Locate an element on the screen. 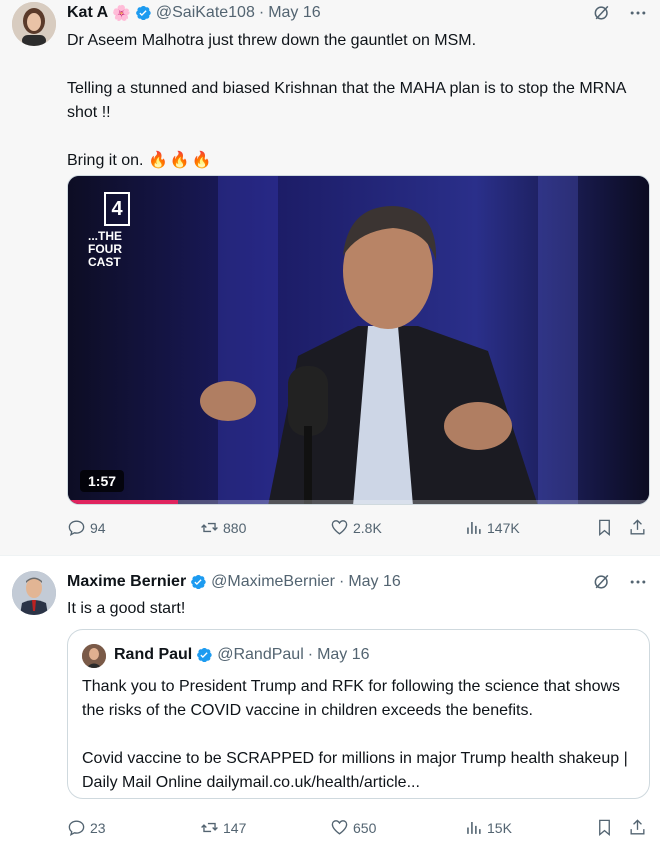 The width and height of the screenshot is (660, 842). action-bar: 23 147 650 15K is located at coordinates (358, 830).